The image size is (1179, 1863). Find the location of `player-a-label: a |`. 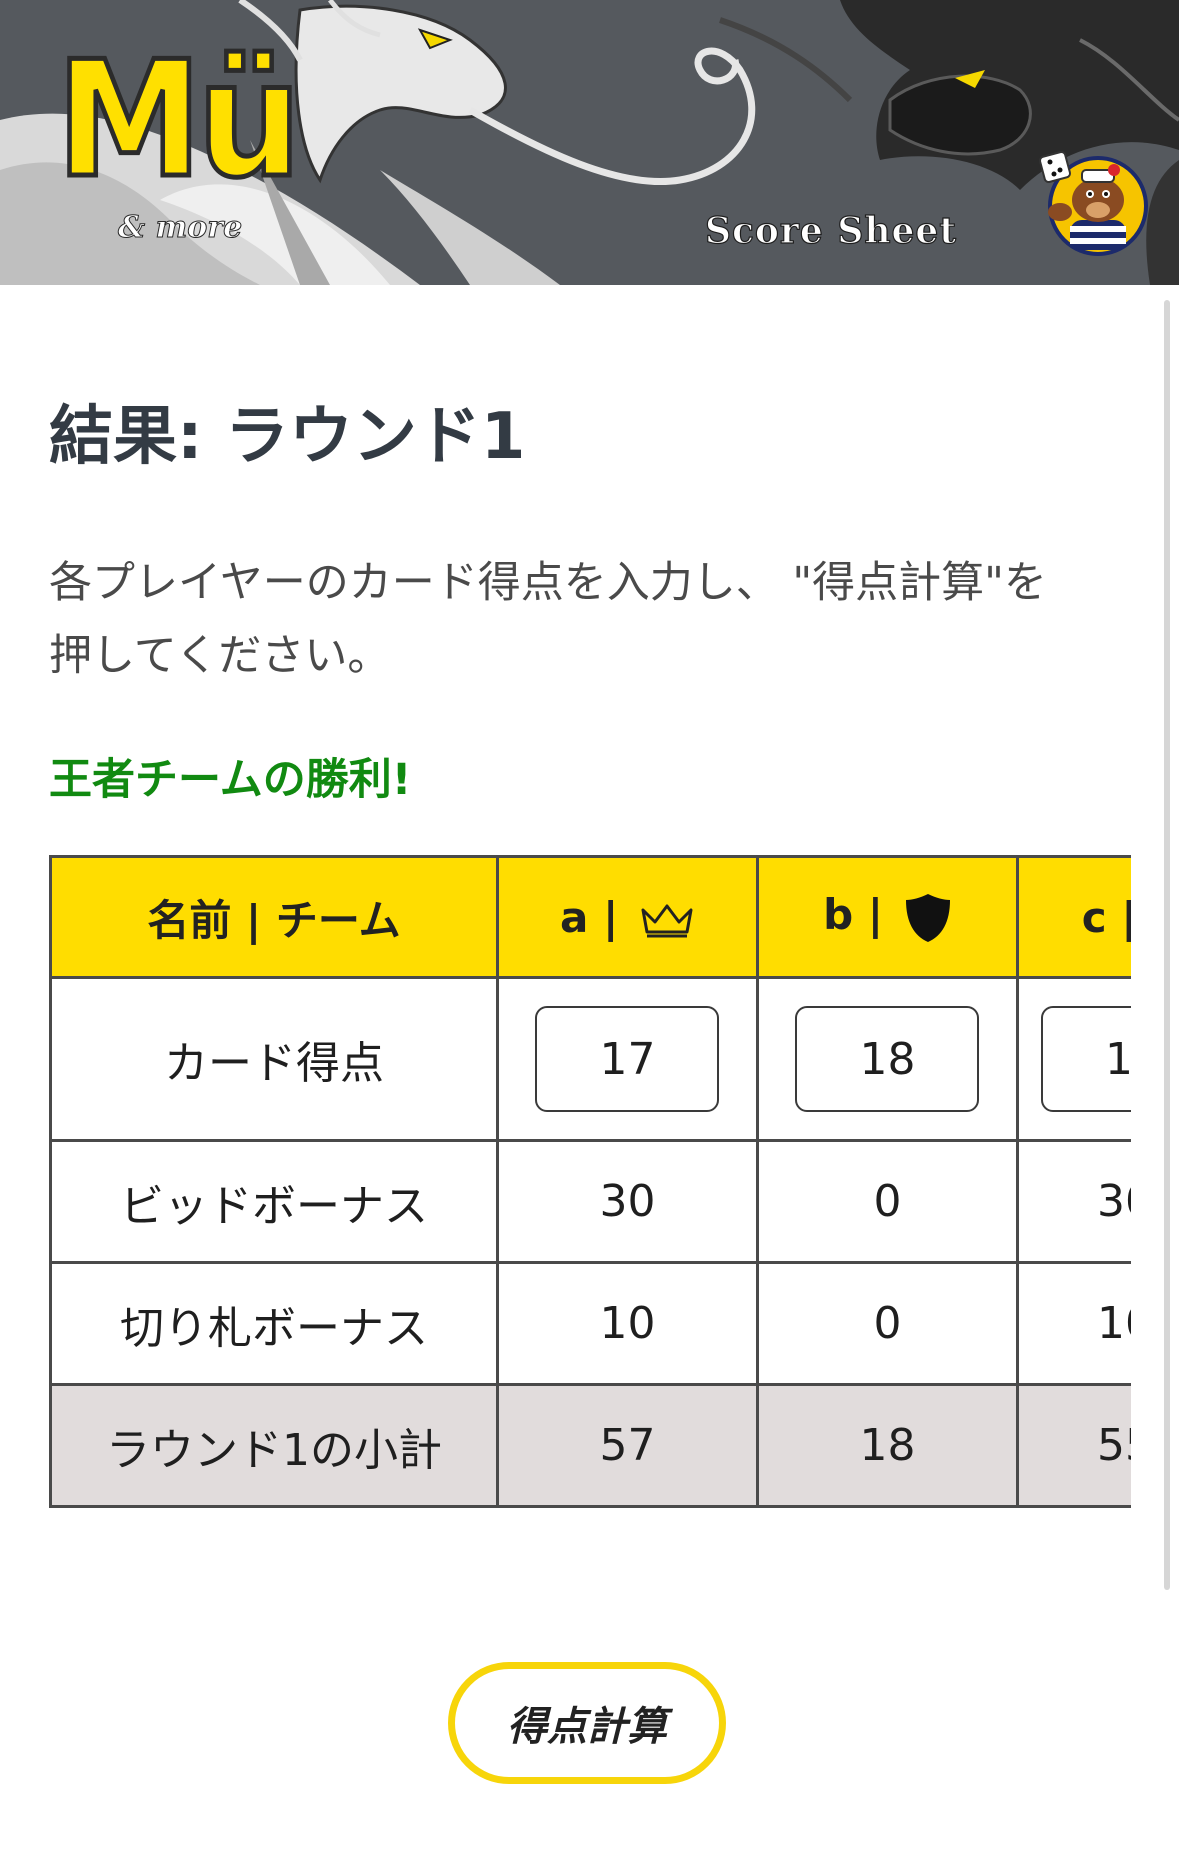

player-a-label: a | is located at coordinates (589, 917).